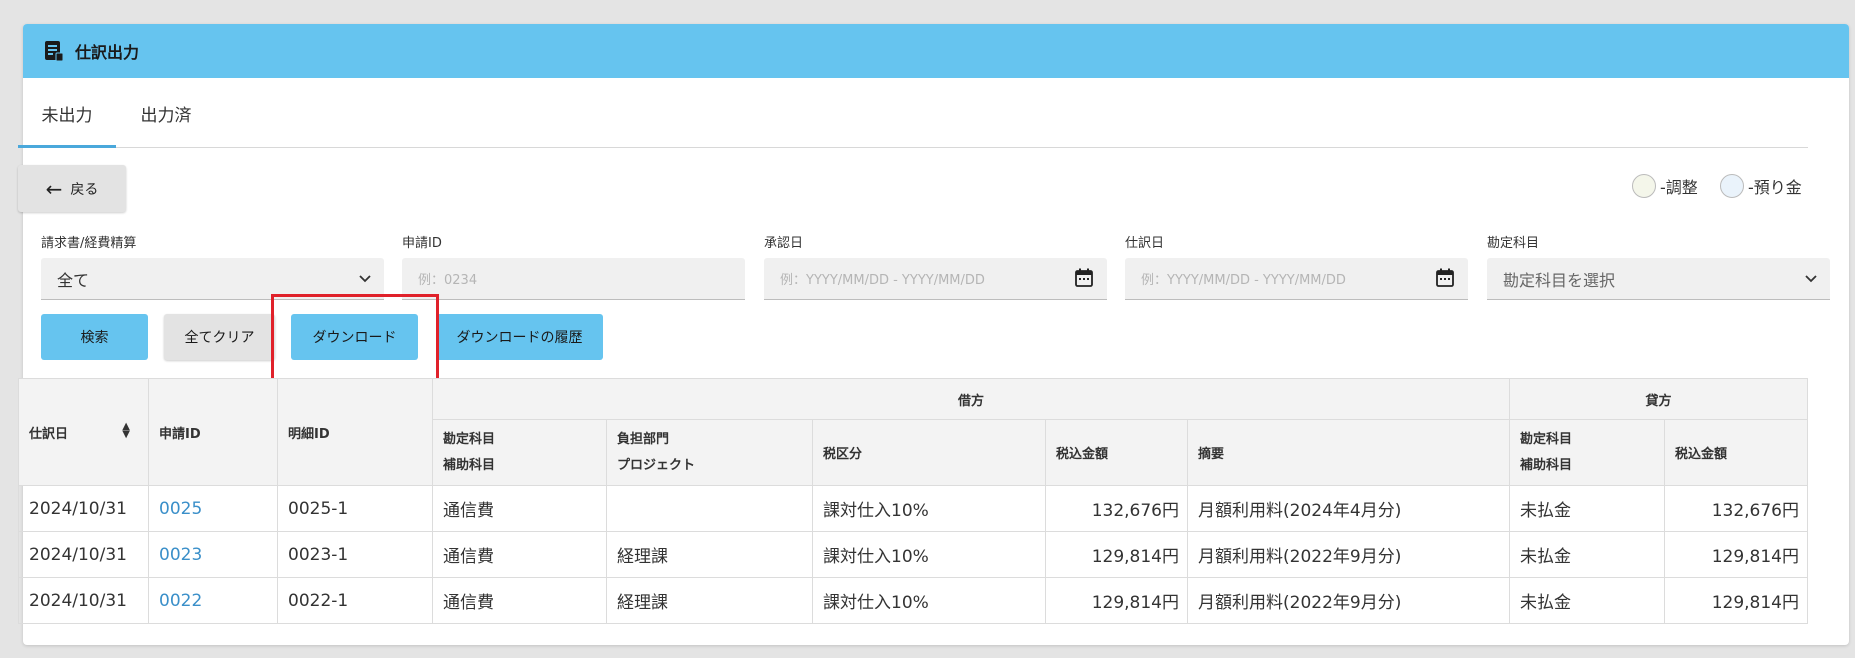 The image size is (1855, 658). I want to click on header-debit-amount: 税込金額, so click(1116, 452).